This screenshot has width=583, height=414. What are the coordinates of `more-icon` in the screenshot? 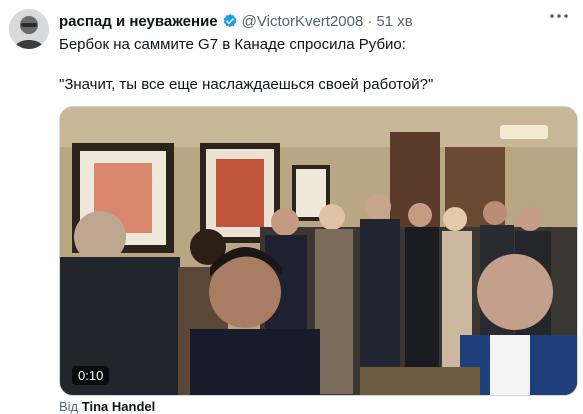 It's located at (559, 16).